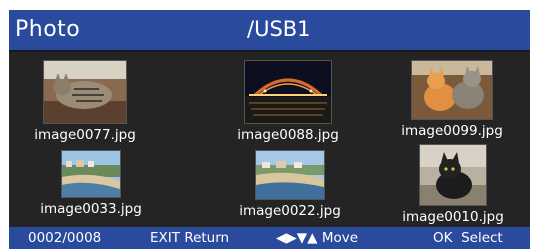 This screenshot has width=540, height=249. I want to click on thumbnail-caption: image0010.jpg, so click(453, 217).